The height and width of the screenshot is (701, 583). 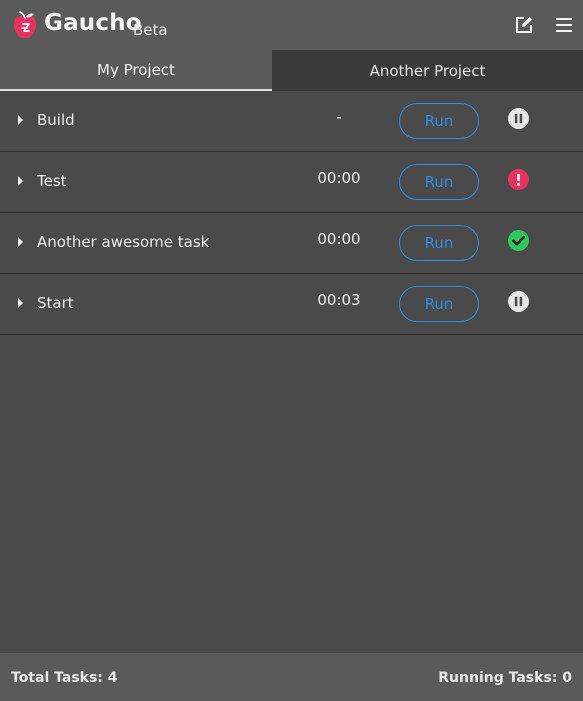 I want to click on total-tasks-label: Total Tasks: 4, so click(x=64, y=678).